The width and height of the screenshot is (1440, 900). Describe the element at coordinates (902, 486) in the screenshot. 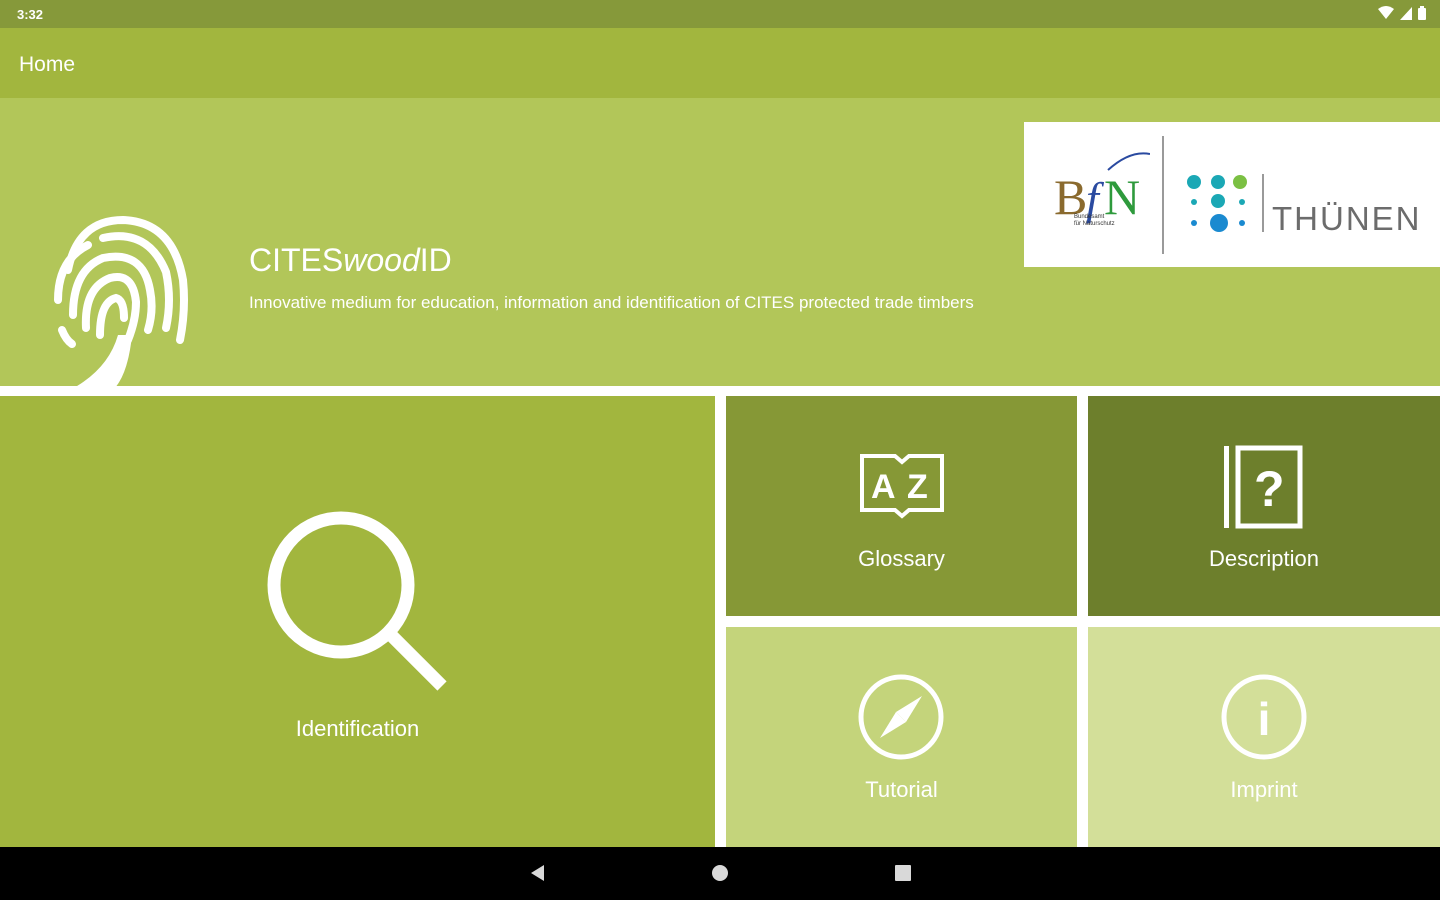

I see `az-book-icon: A Z` at that location.